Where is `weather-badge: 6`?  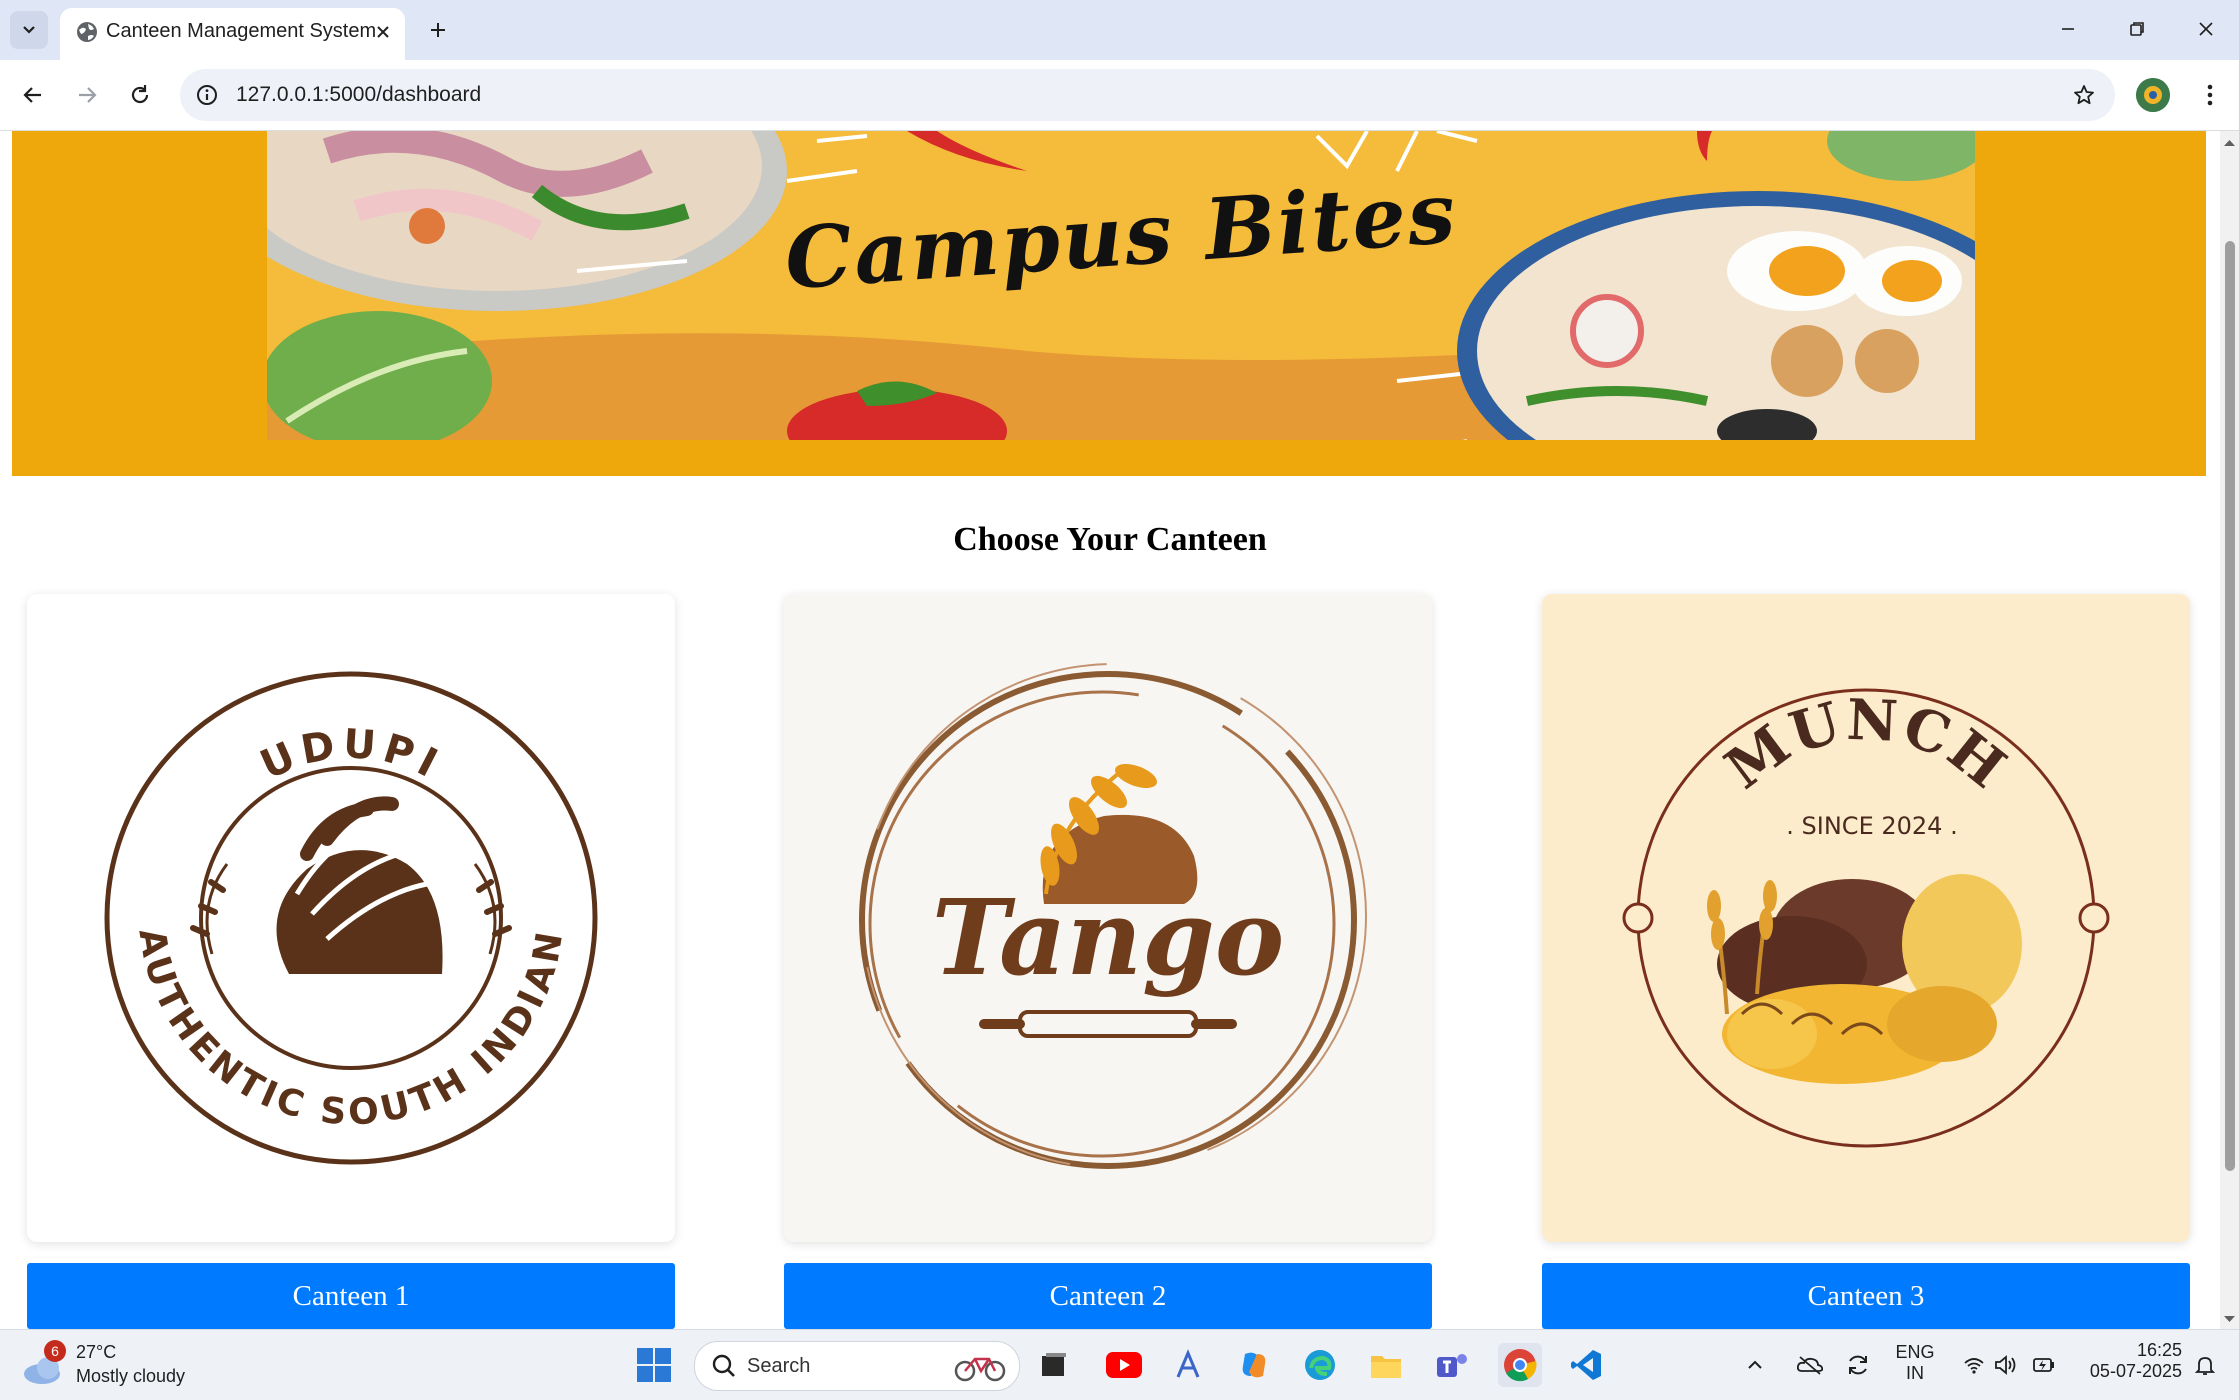
weather-badge: 6 is located at coordinates (55, 1351).